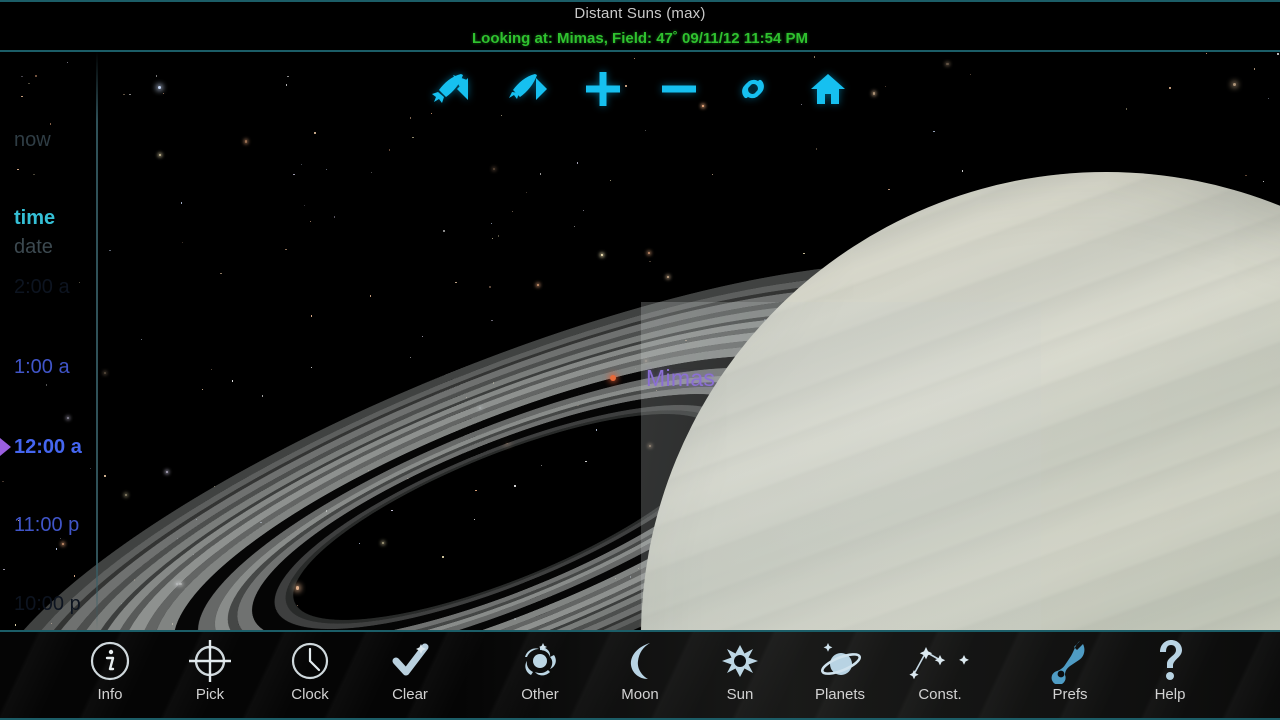 This screenshot has height=720, width=1280. What do you see at coordinates (613, 378) in the screenshot?
I see `mimas-marker-dot` at bounding box center [613, 378].